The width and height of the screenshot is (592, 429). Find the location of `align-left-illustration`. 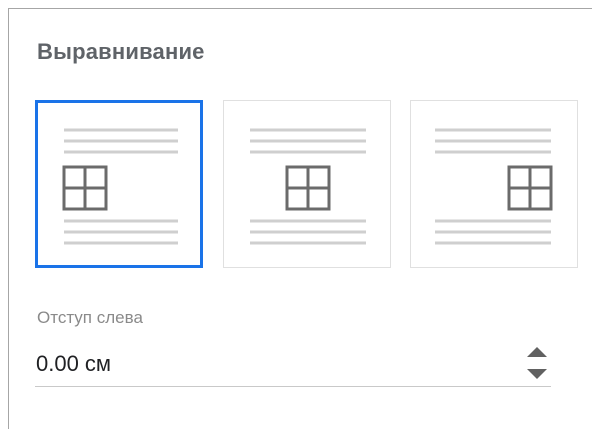

align-left-illustration is located at coordinates (120, 186).